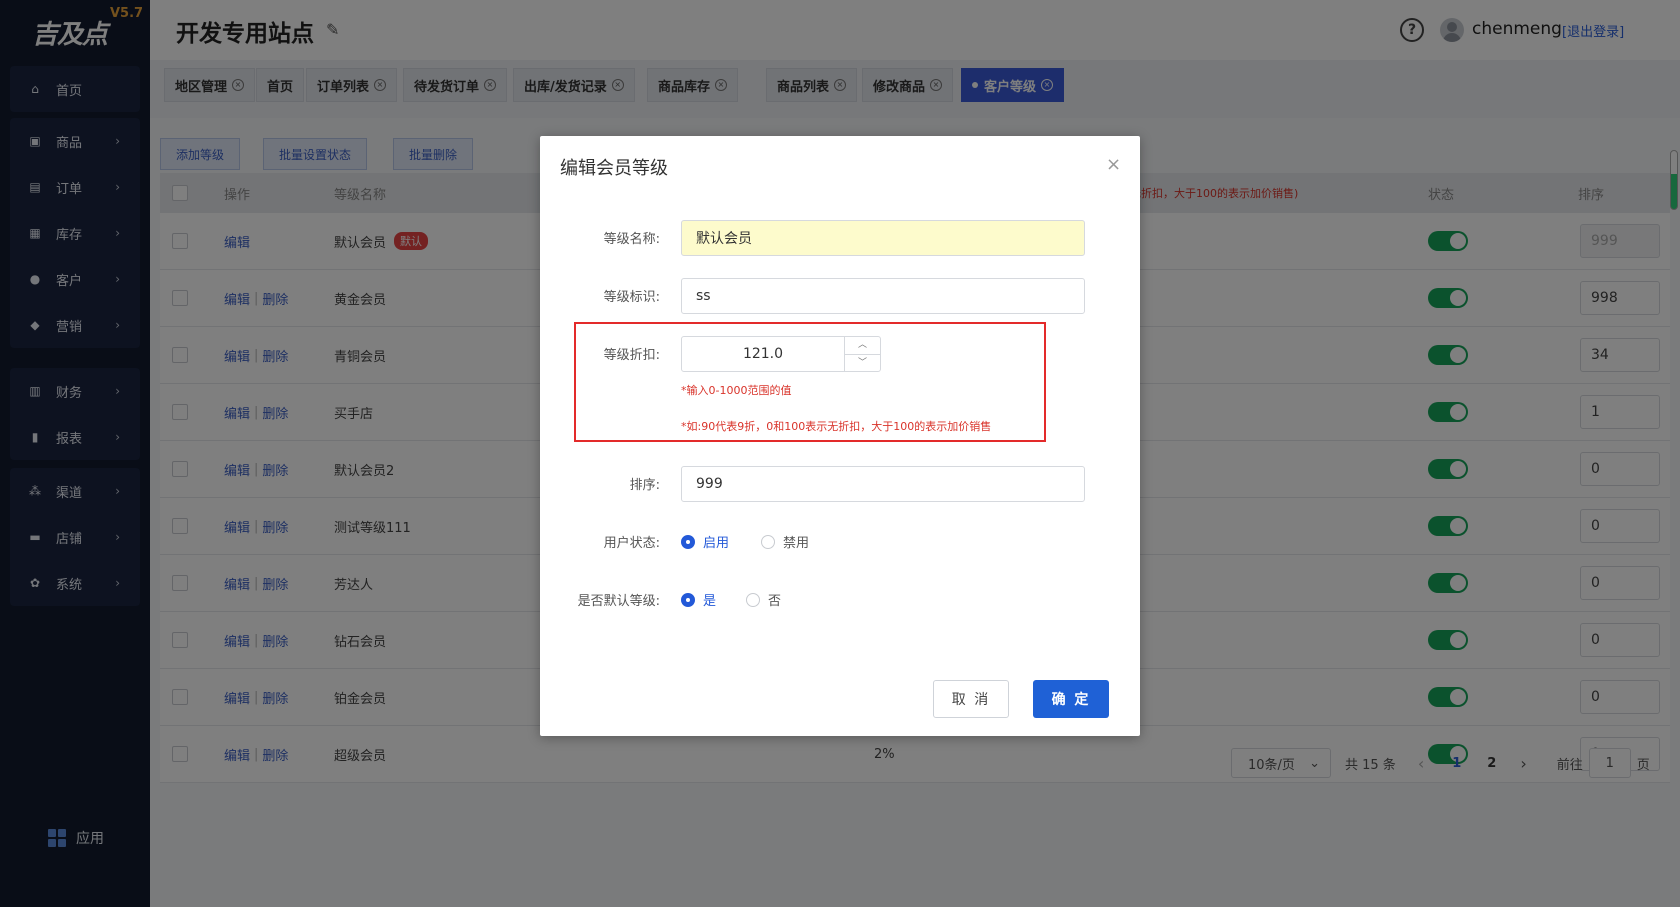 The image size is (1680, 907). I want to click on level-code-label: 等级标识:, so click(631, 297).